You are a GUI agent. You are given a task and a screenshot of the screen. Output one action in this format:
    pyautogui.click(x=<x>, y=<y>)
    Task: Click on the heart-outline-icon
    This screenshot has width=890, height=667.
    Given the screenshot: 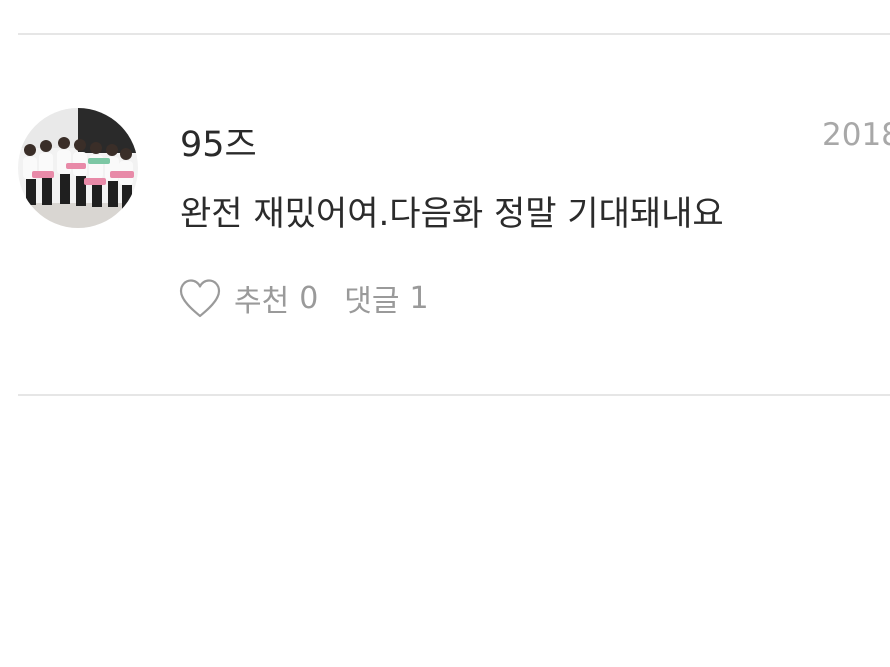 What is the action you would take?
    pyautogui.click(x=200, y=298)
    